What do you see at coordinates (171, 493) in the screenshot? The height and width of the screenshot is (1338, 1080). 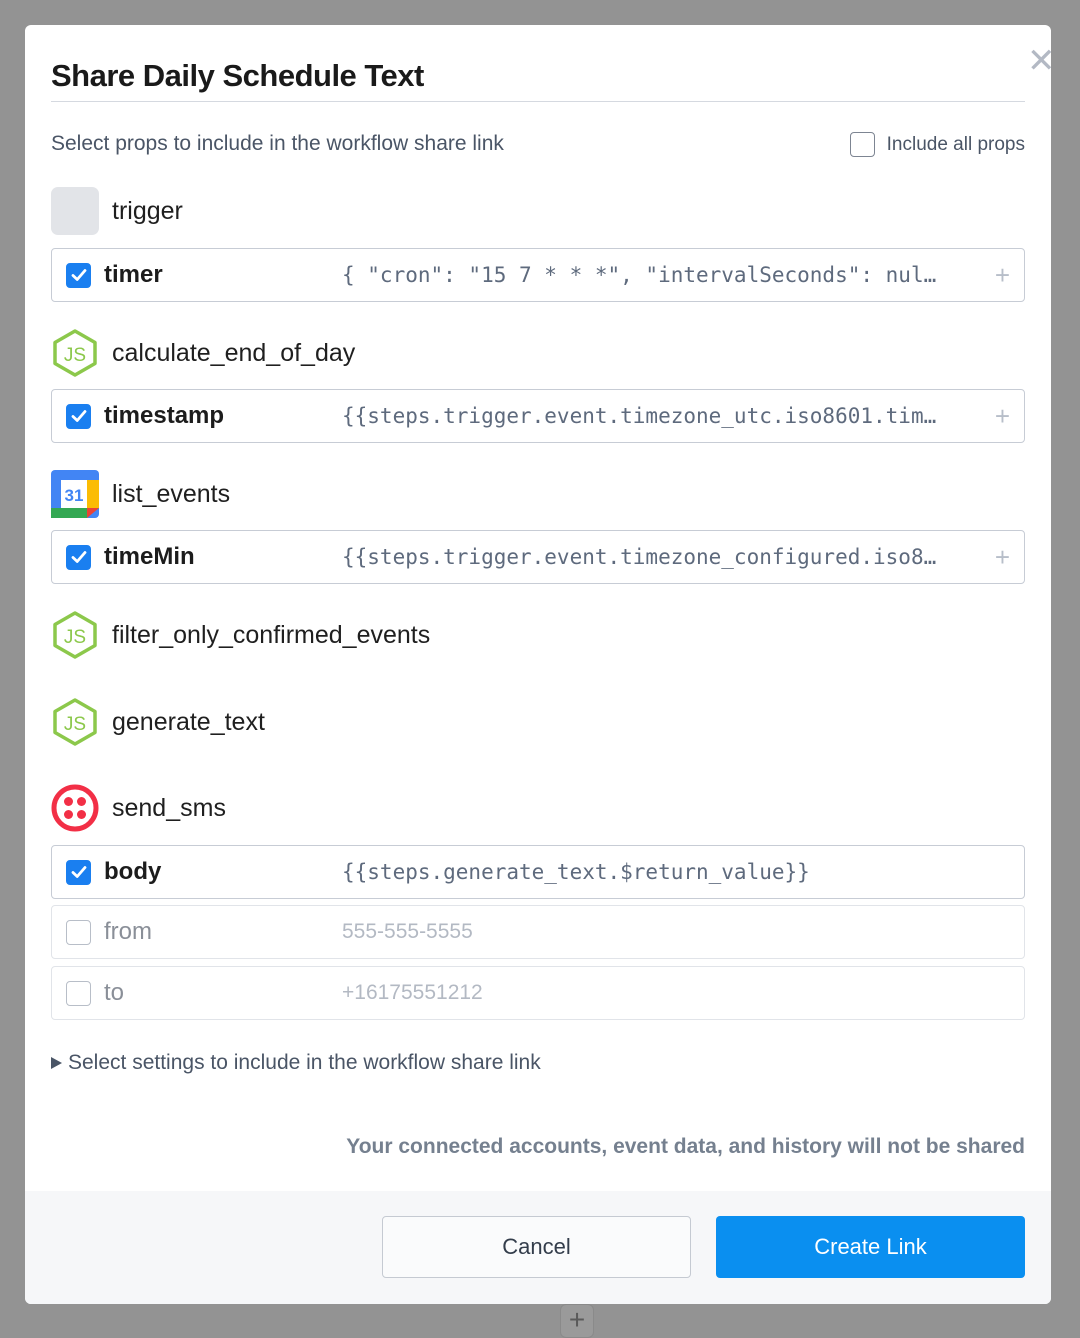 I see `step-name: list_events` at bounding box center [171, 493].